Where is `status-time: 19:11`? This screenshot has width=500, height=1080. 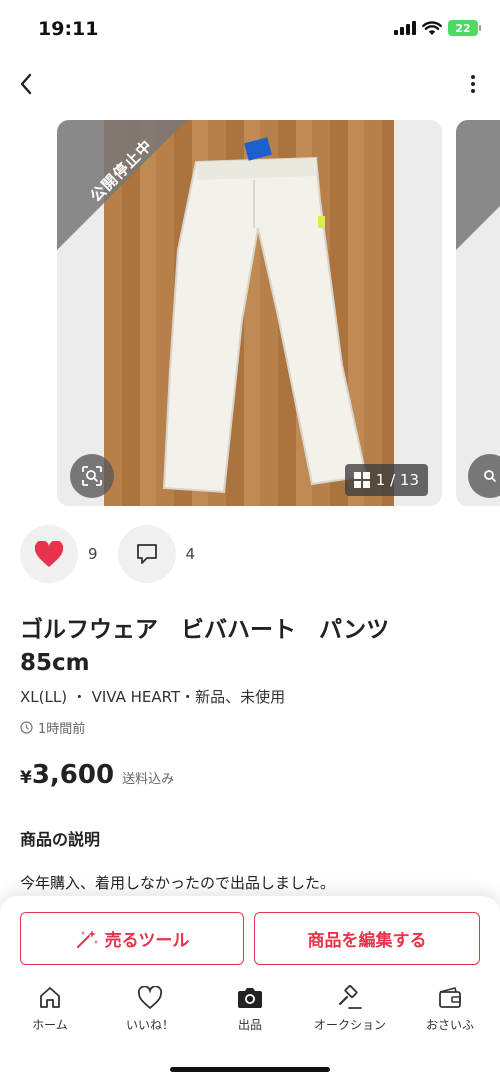 status-time: 19:11 is located at coordinates (68, 29).